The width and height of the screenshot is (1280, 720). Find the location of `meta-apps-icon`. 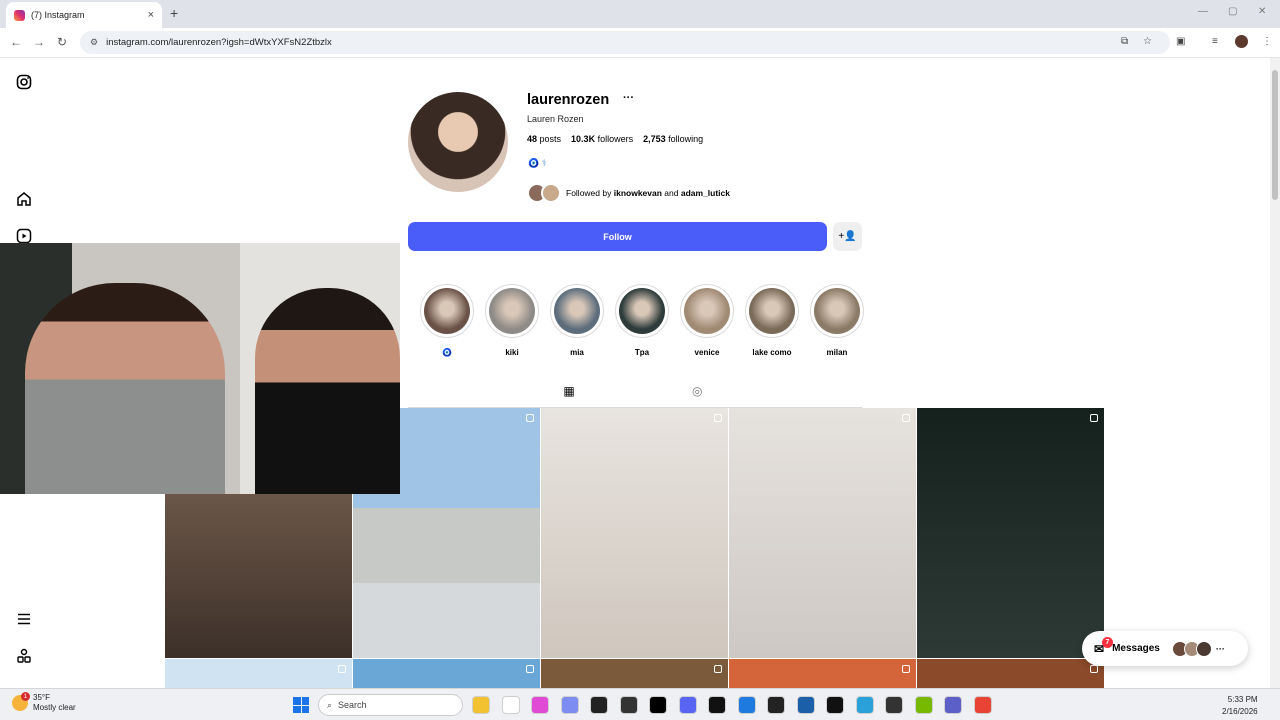

meta-apps-icon is located at coordinates (24, 656).